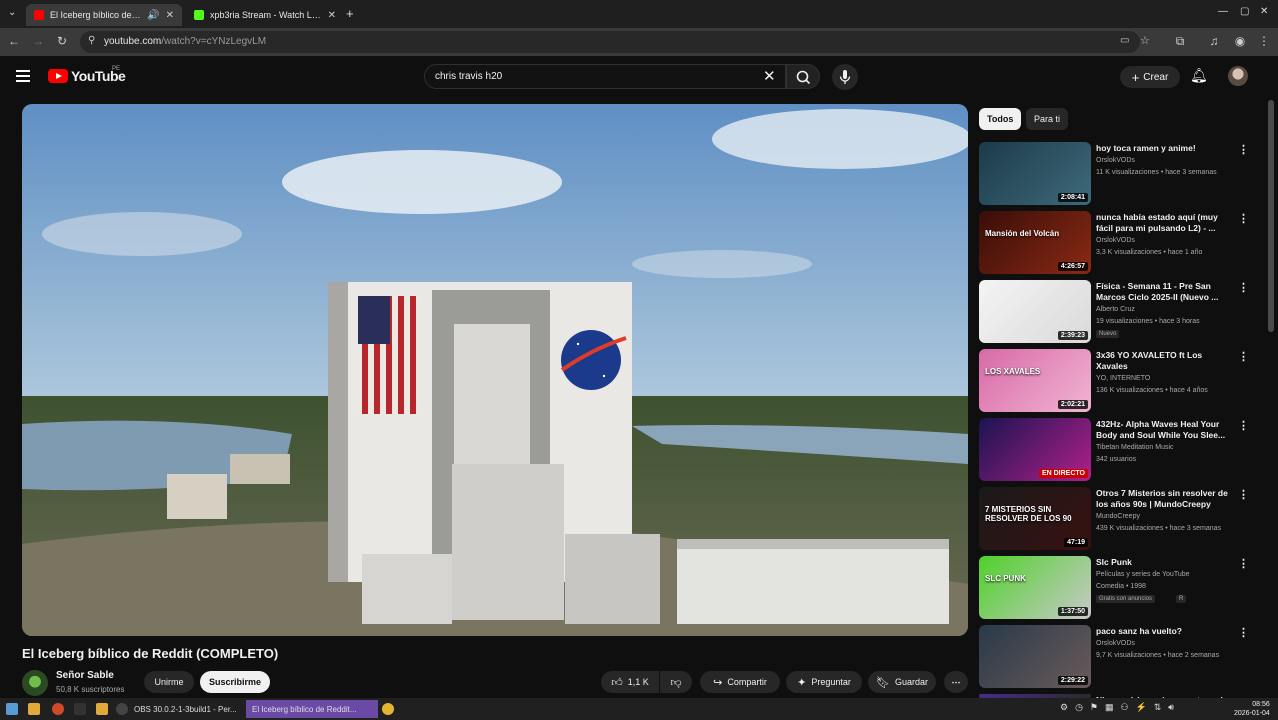  I want to click on recommendation-thumbnail: 7 MISTERIOS SIN RESOLVER DE LOS 90 47:19, so click(1035, 518).